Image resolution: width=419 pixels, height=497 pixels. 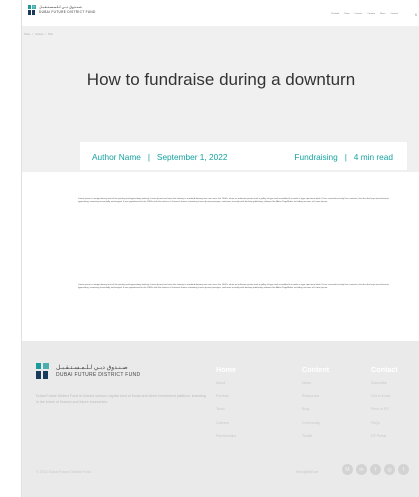 What do you see at coordinates (226, 423) in the screenshot?
I see `footer-link: Careers` at bounding box center [226, 423].